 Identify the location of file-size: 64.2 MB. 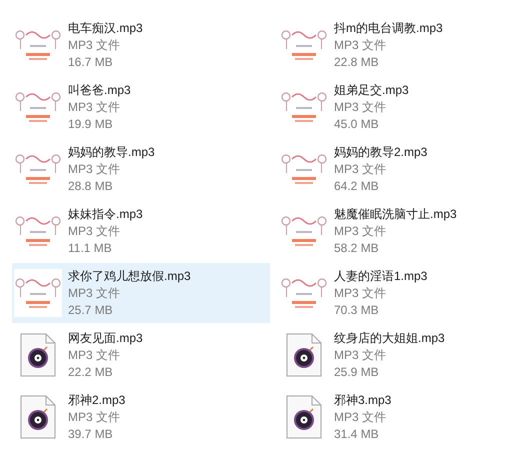
(357, 186).